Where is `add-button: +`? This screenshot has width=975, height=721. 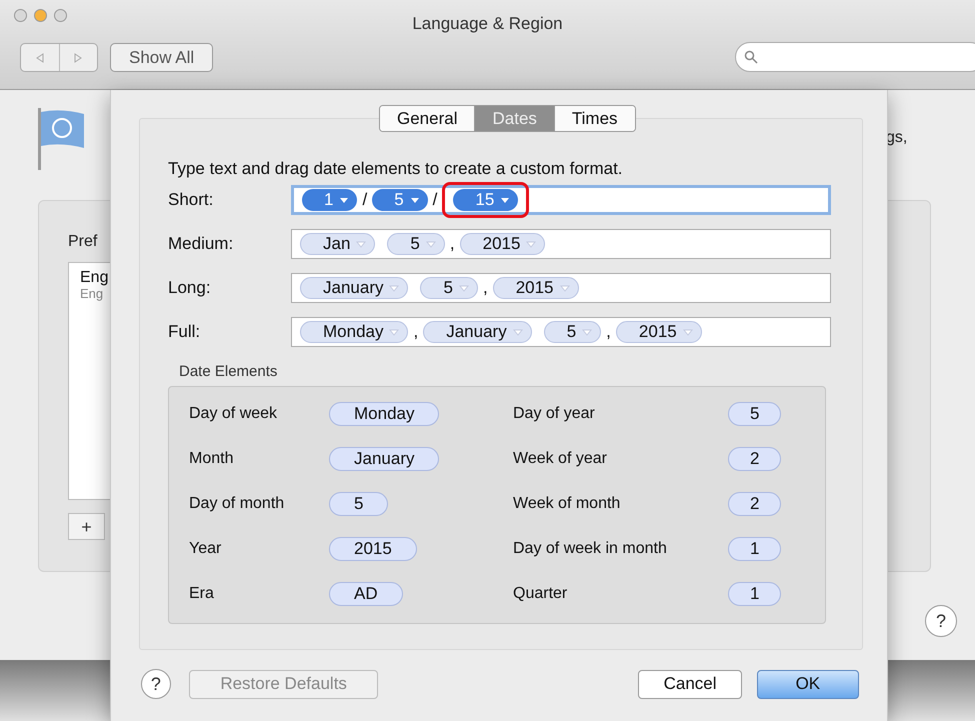 add-button: + is located at coordinates (86, 526).